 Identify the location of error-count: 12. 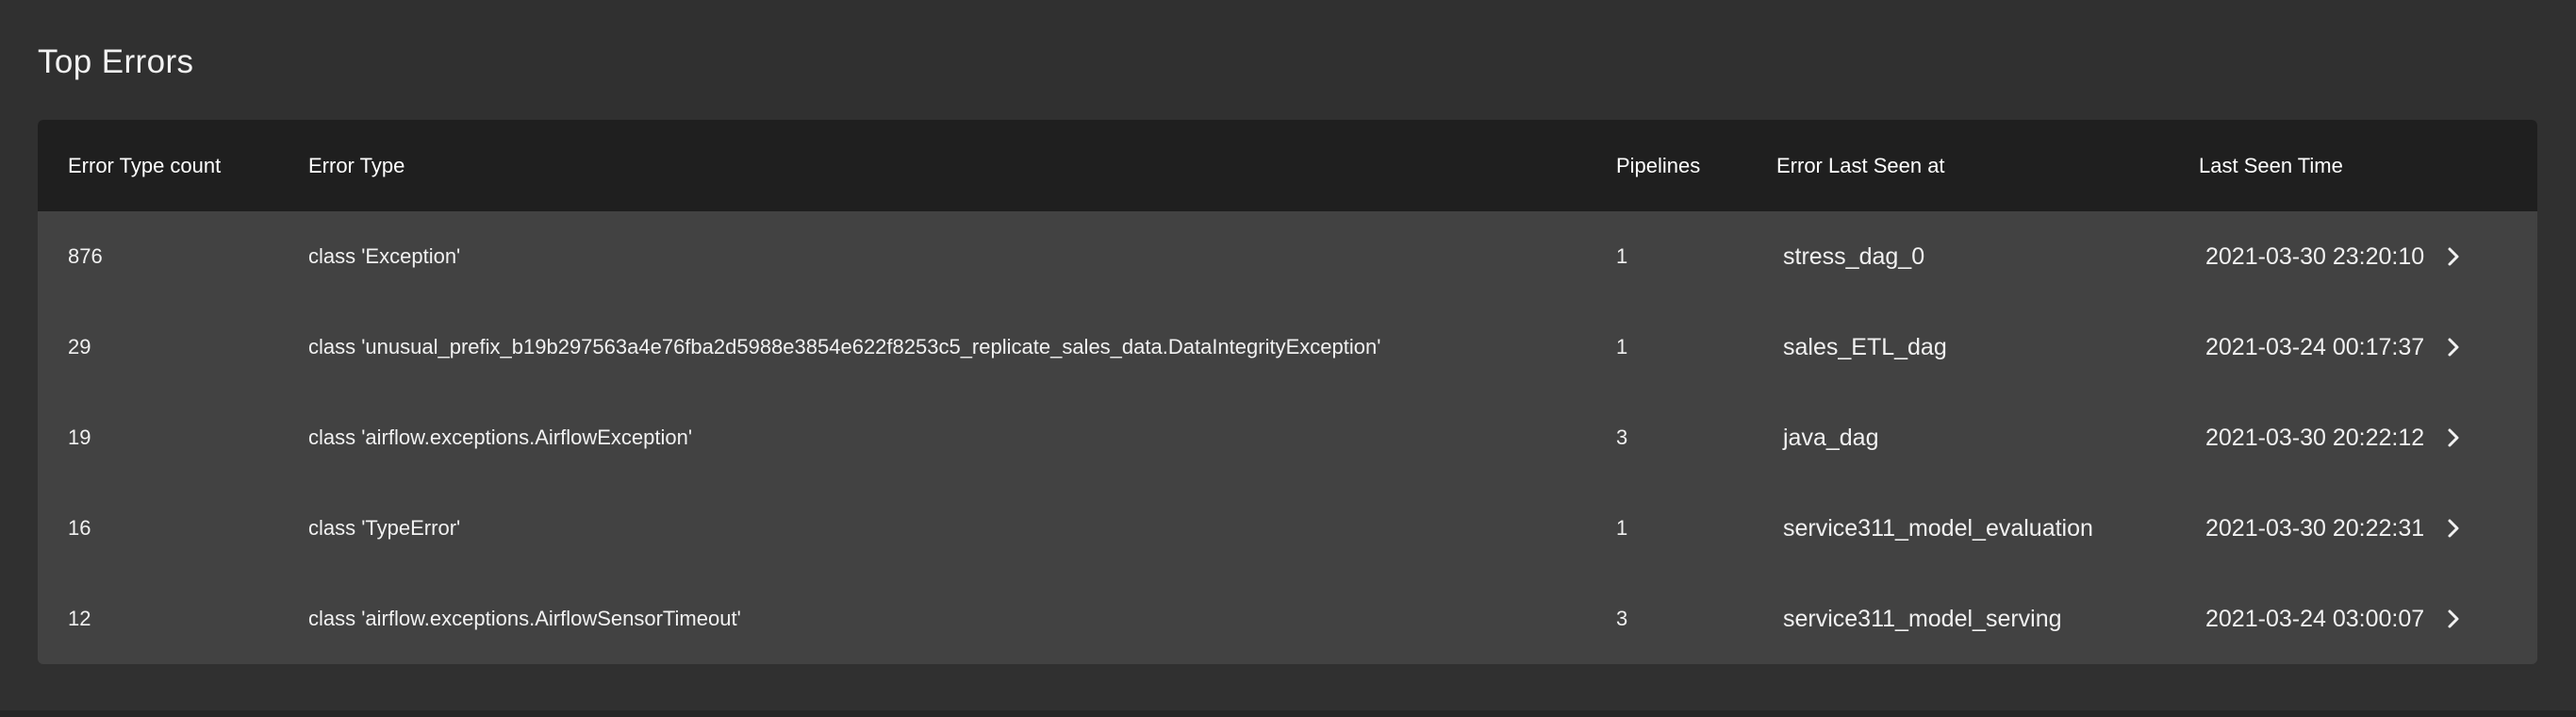
(79, 618).